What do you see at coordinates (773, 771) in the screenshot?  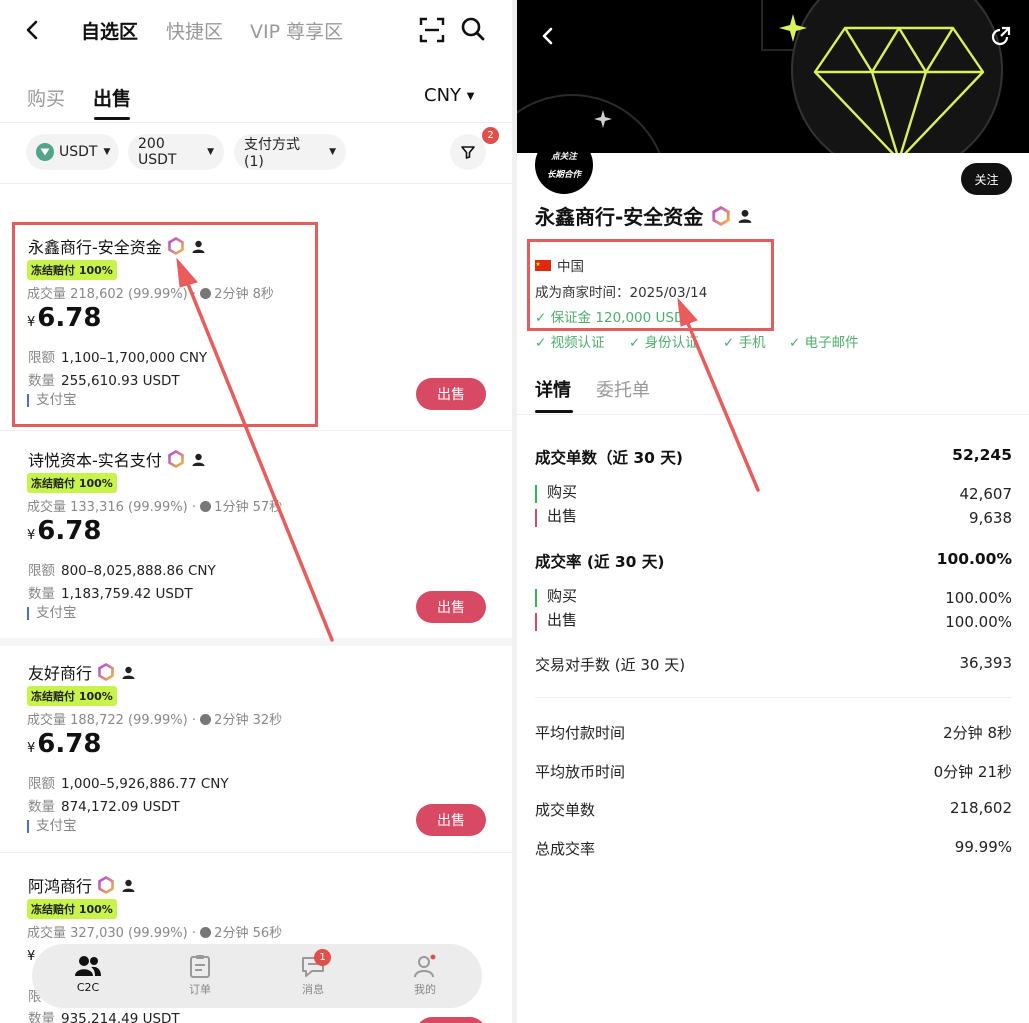 I see `avg-release-time-row: 平均放币时间 0分钟 21秒` at bounding box center [773, 771].